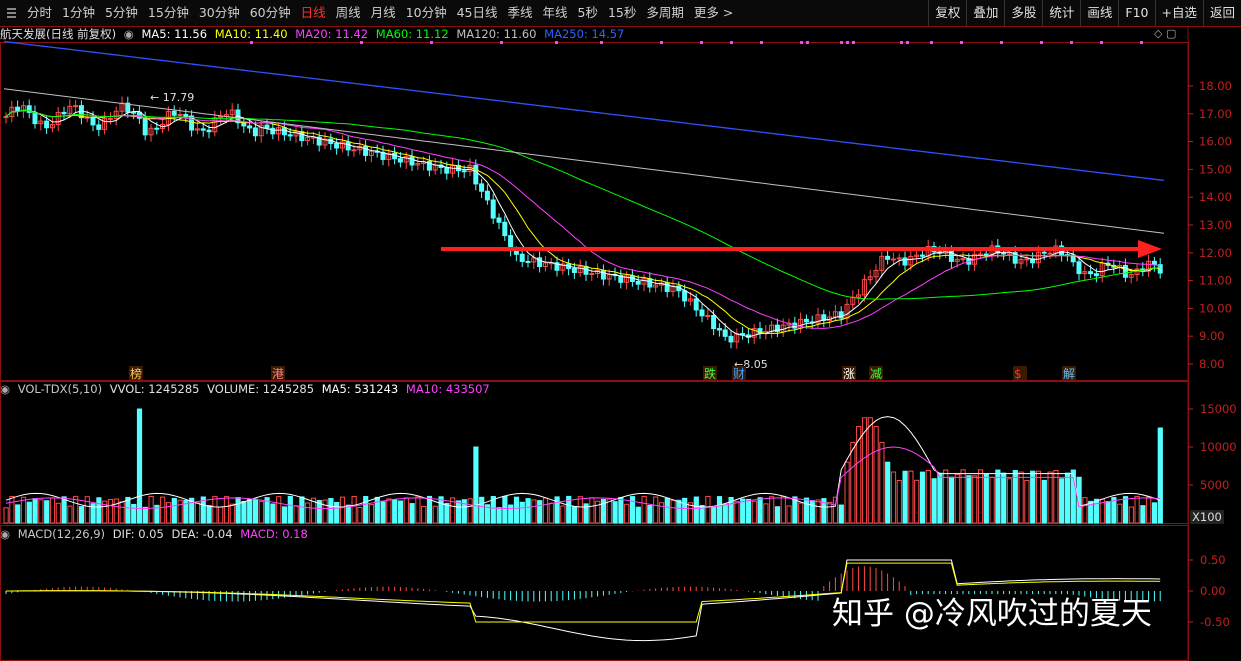  Describe the element at coordinates (1150, 249) in the screenshot. I see `trend-arrow-head` at that location.